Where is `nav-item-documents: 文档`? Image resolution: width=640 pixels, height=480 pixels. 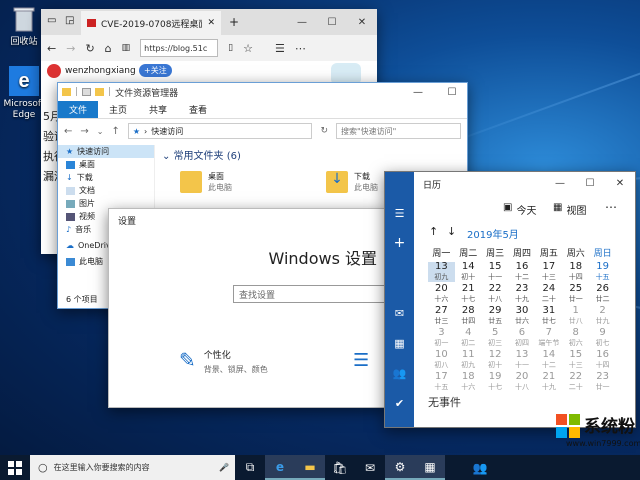 nav-item-documents: 文档 is located at coordinates (106, 190).